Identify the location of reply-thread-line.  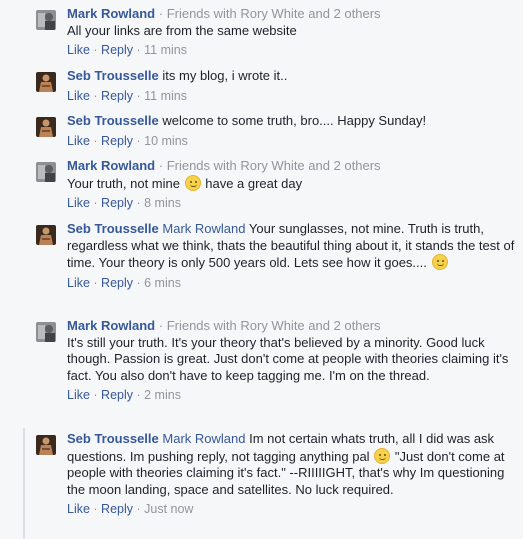
(24, 483).